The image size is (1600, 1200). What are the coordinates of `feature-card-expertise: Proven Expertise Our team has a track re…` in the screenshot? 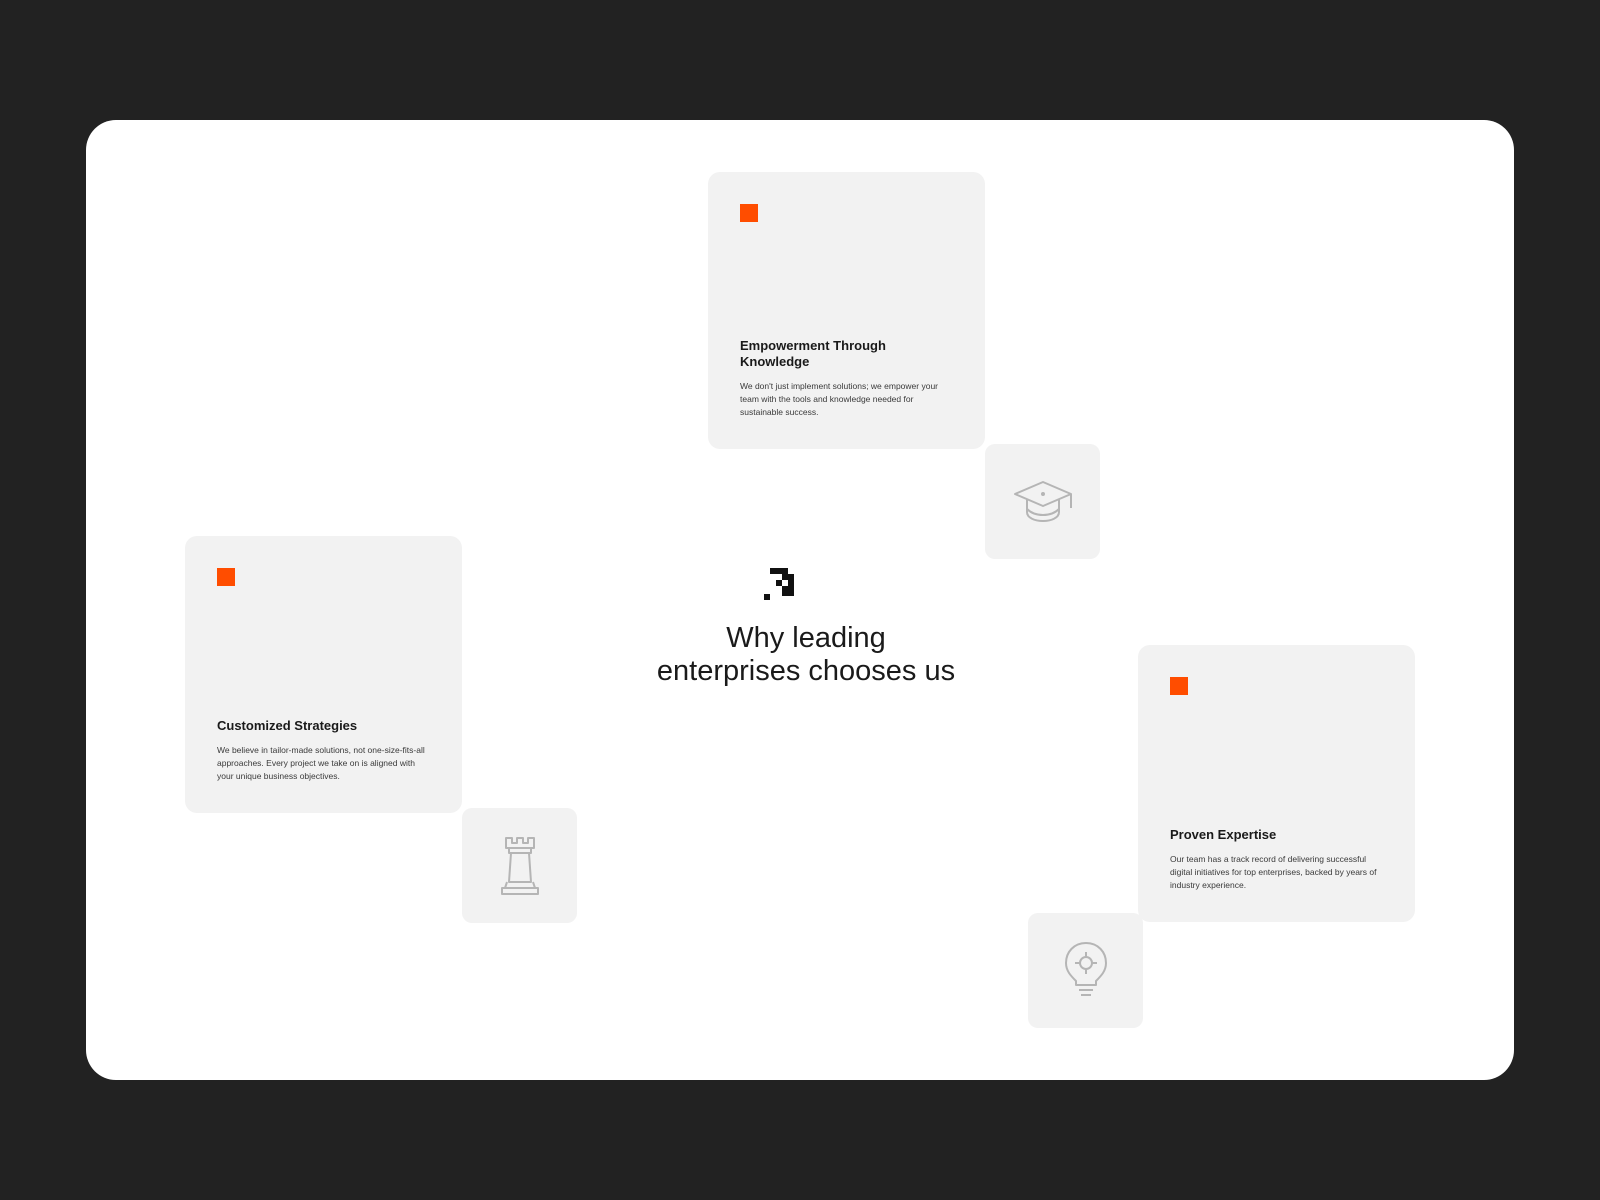 It's located at (1276, 783).